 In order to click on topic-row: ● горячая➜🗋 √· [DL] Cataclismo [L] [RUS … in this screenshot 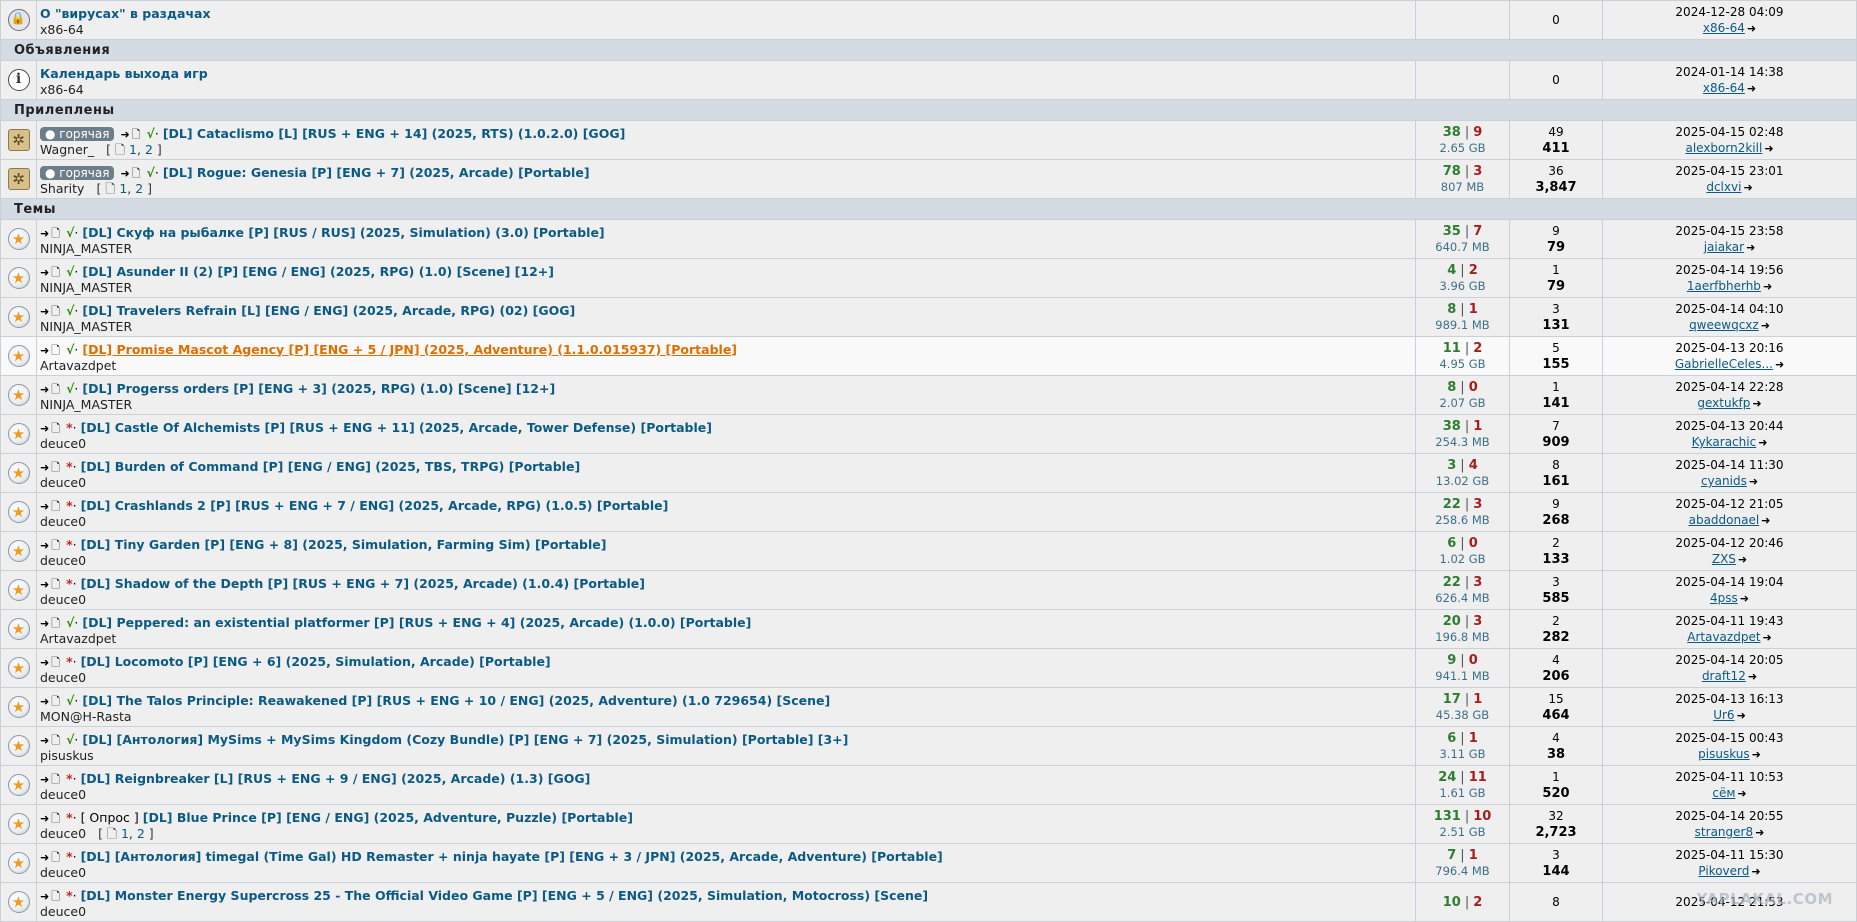, I will do `click(928, 140)`.